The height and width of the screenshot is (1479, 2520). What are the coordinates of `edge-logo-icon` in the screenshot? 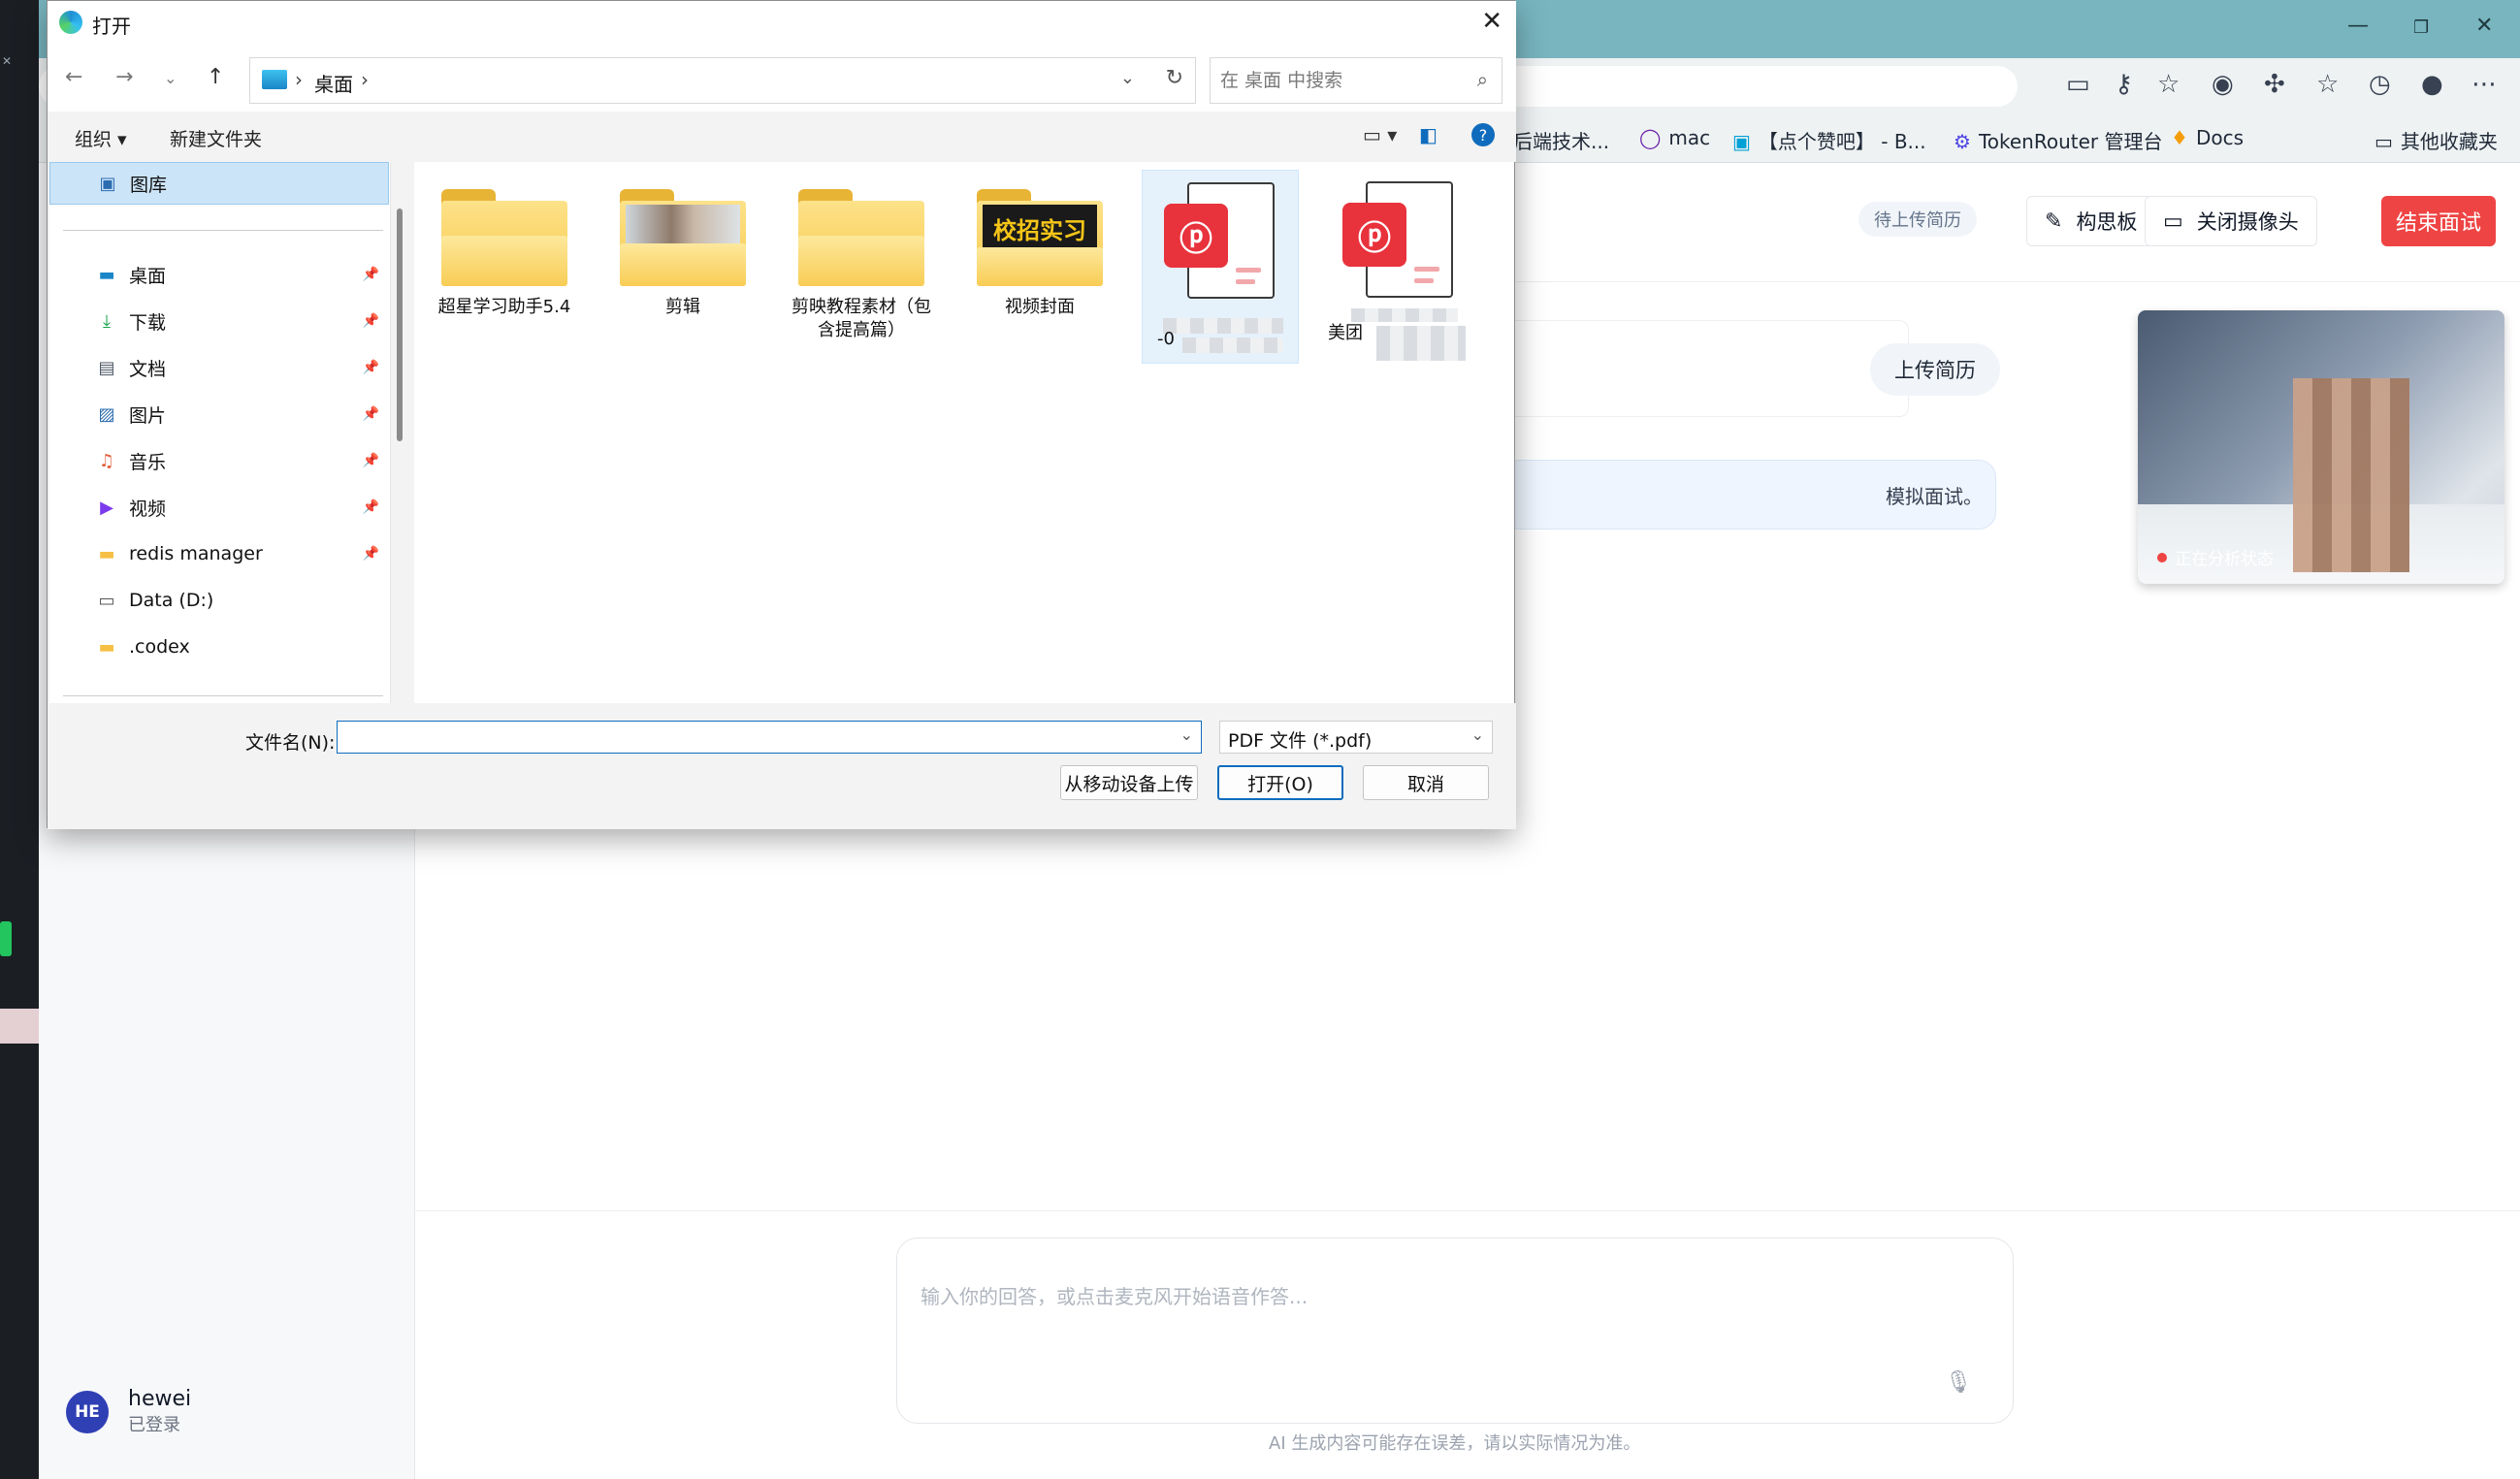 It's located at (70, 22).